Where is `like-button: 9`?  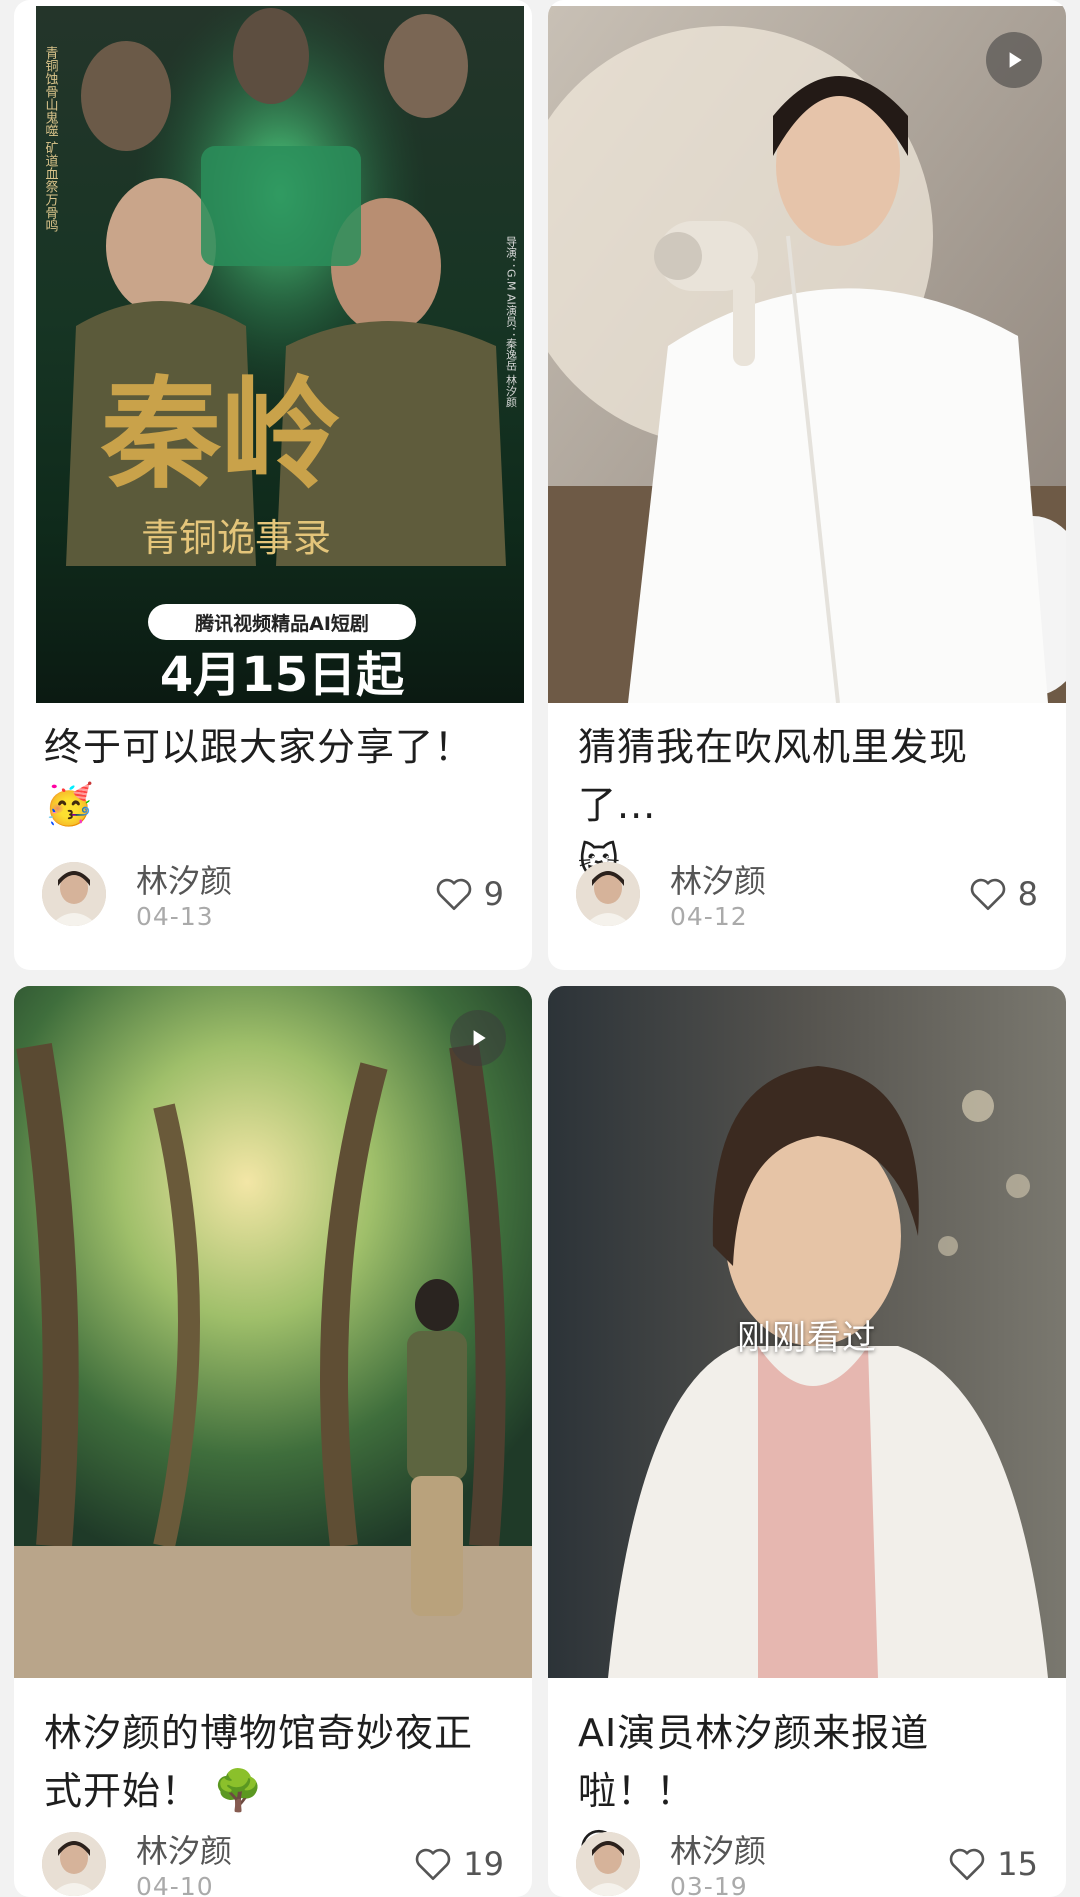 like-button: 9 is located at coordinates (469, 894).